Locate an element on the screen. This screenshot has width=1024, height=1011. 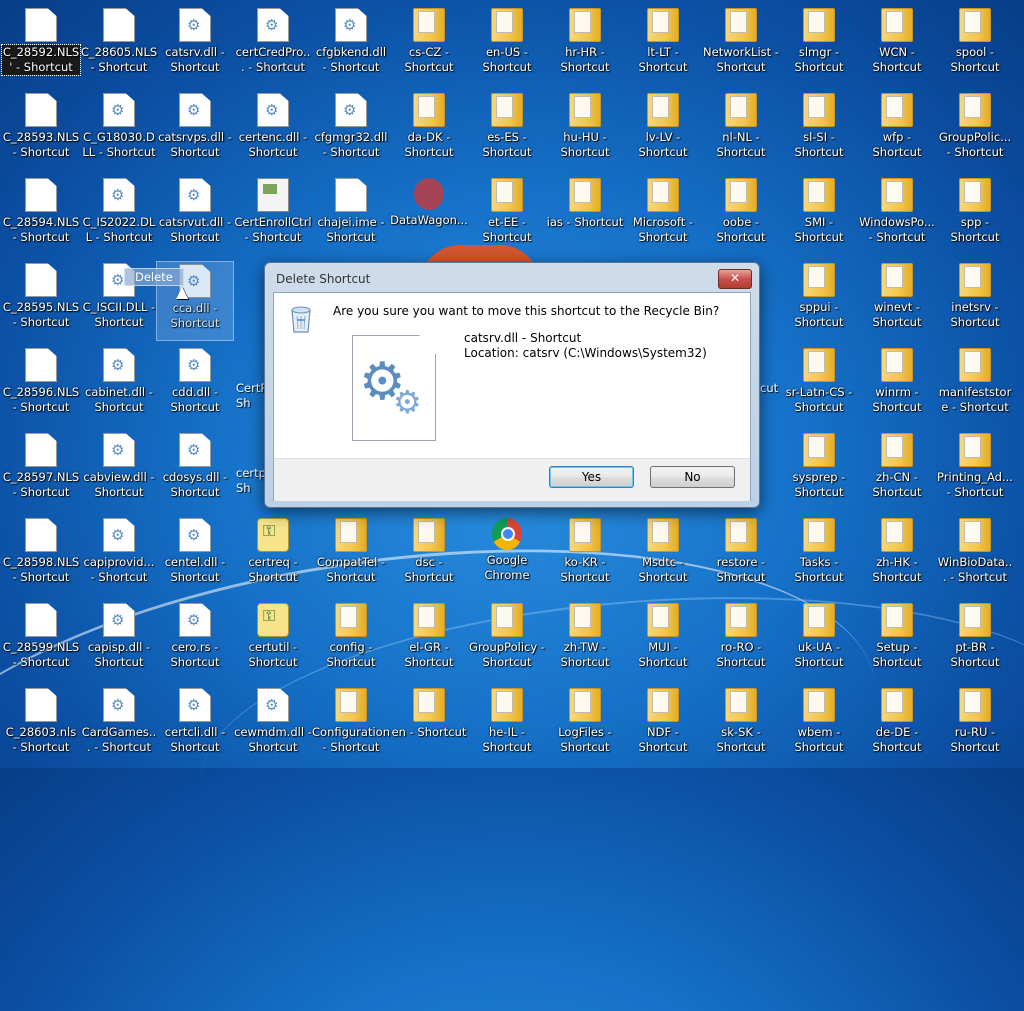
desktop-icon: C_28594.NLS - Shortcut is located at coordinates (41, 216).